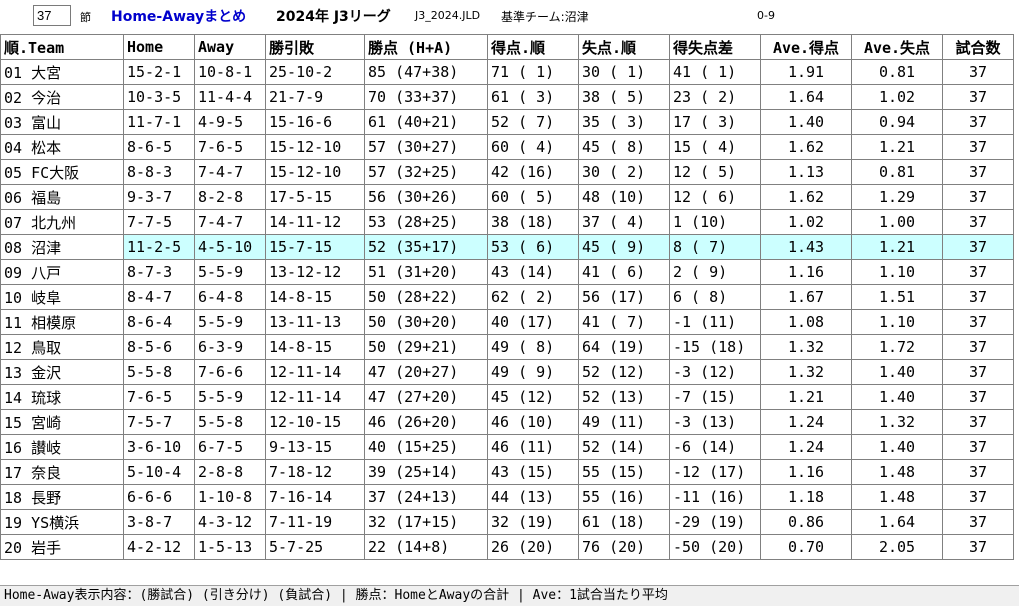 This screenshot has height=606, width=1019. Describe the element at coordinates (533, 547) in the screenshot. I see `cell-goals-for: 26 (20)` at that location.